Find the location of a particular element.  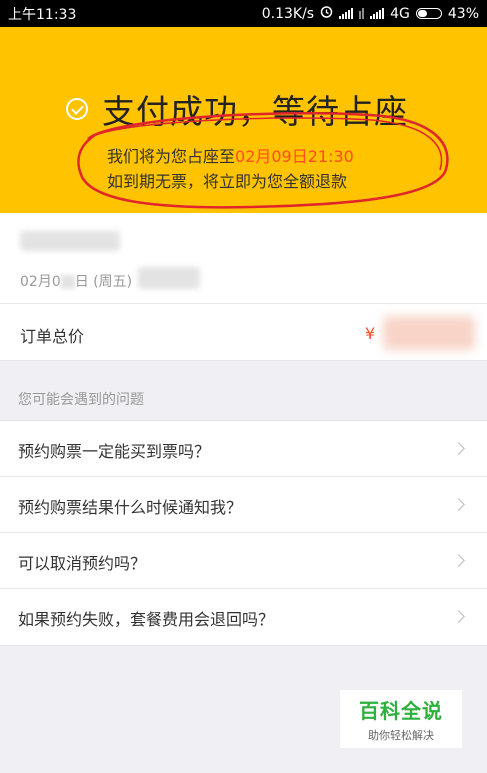

battery-level is located at coordinates (422, 13).